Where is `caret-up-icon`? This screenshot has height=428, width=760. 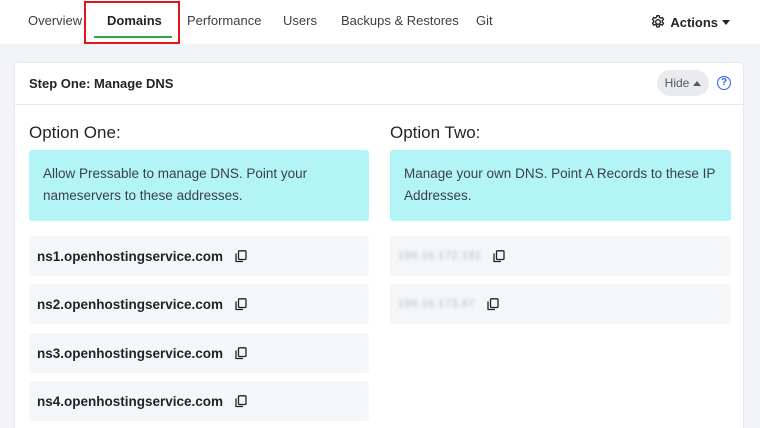 caret-up-icon is located at coordinates (697, 83).